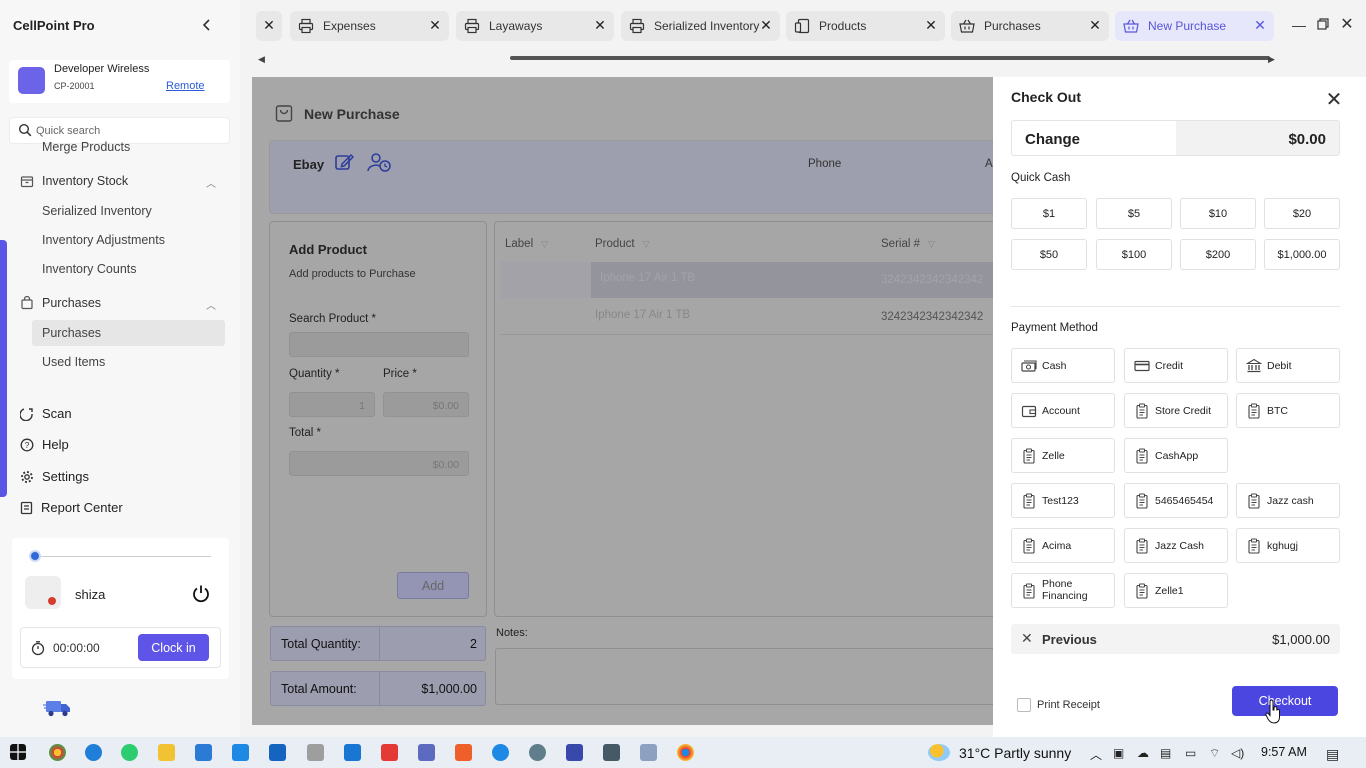  I want to click on payment-method-debit: Debit, so click(1288, 365).